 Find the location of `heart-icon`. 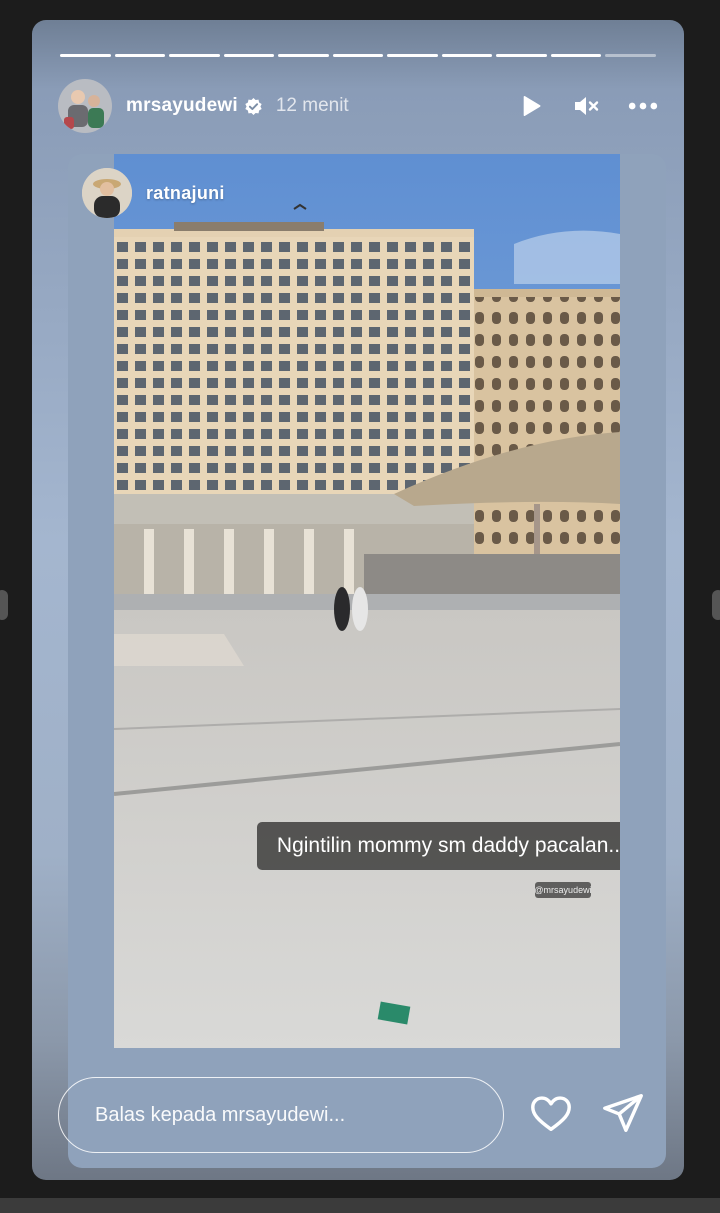

heart-icon is located at coordinates (551, 1113).